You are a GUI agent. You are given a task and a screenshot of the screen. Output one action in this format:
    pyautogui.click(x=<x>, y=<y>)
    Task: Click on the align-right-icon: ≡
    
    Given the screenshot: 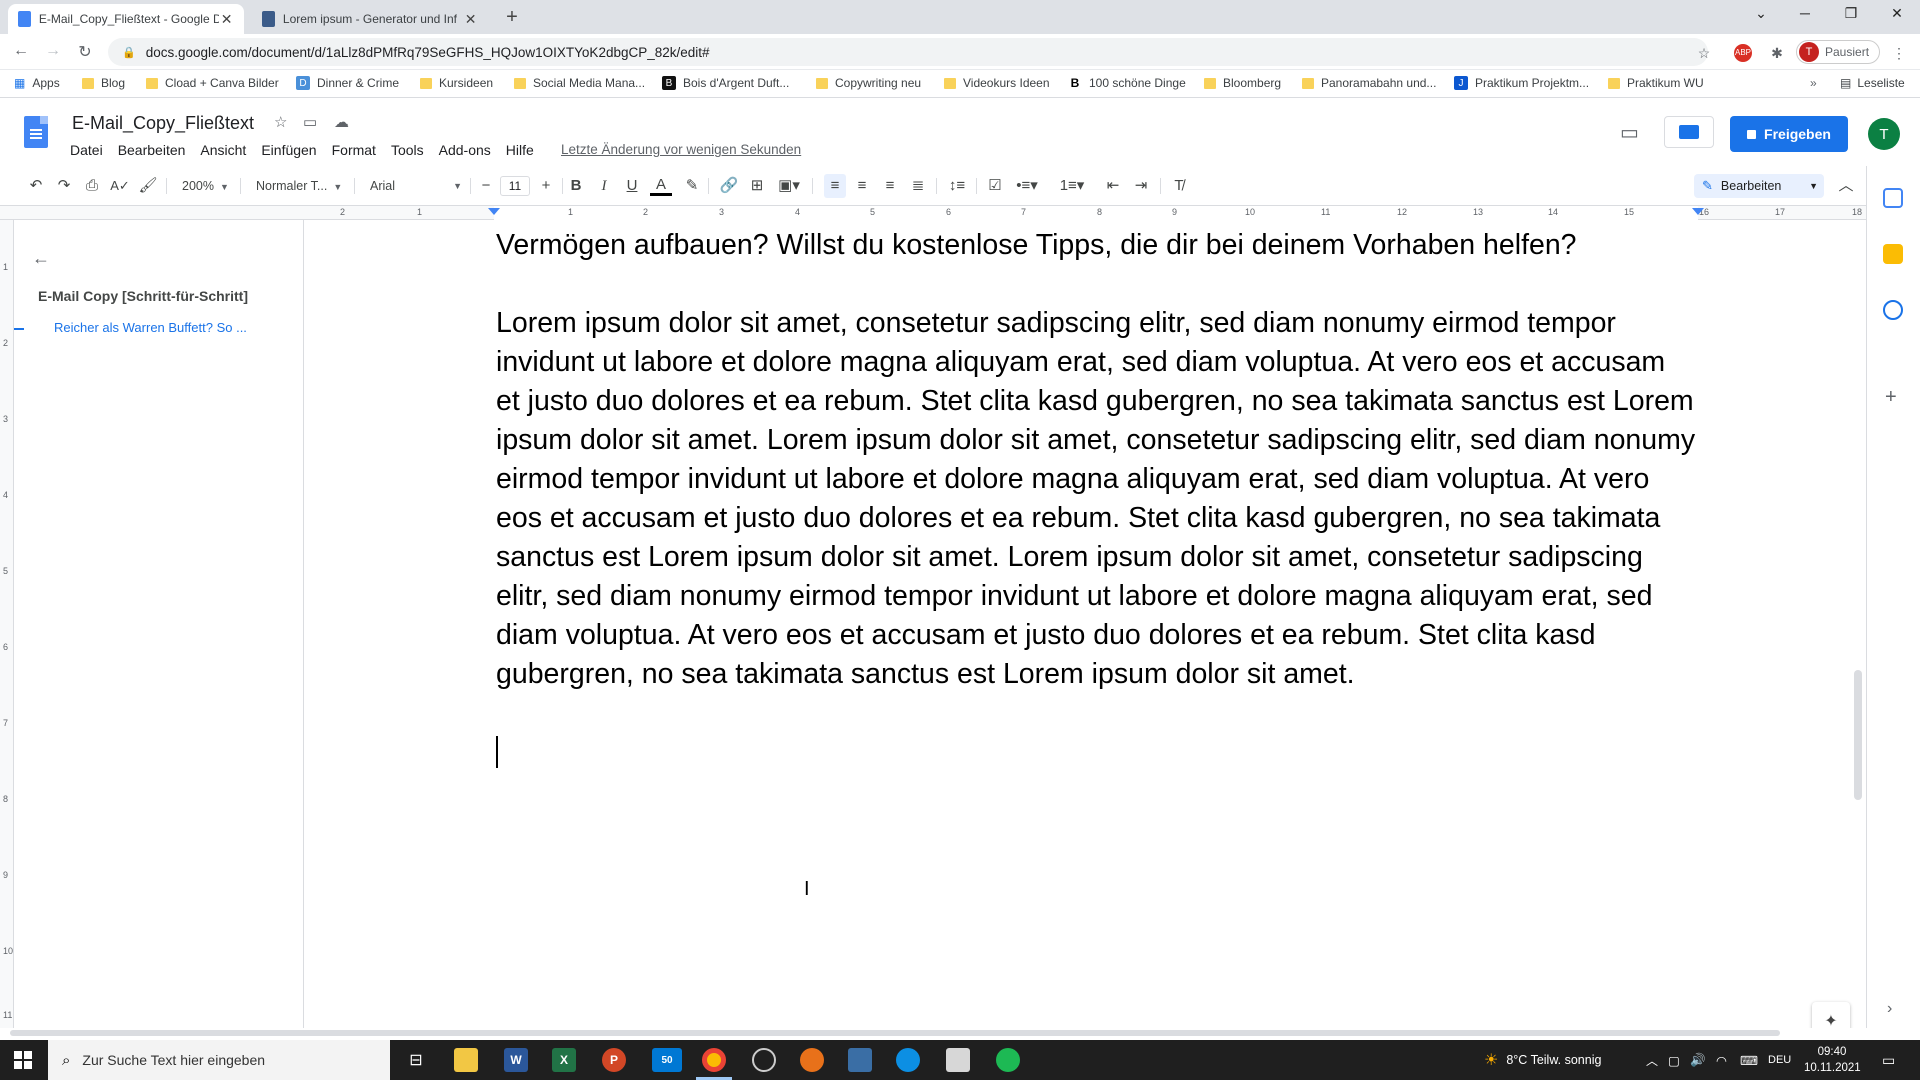 What is the action you would take?
    pyautogui.click(x=890, y=186)
    